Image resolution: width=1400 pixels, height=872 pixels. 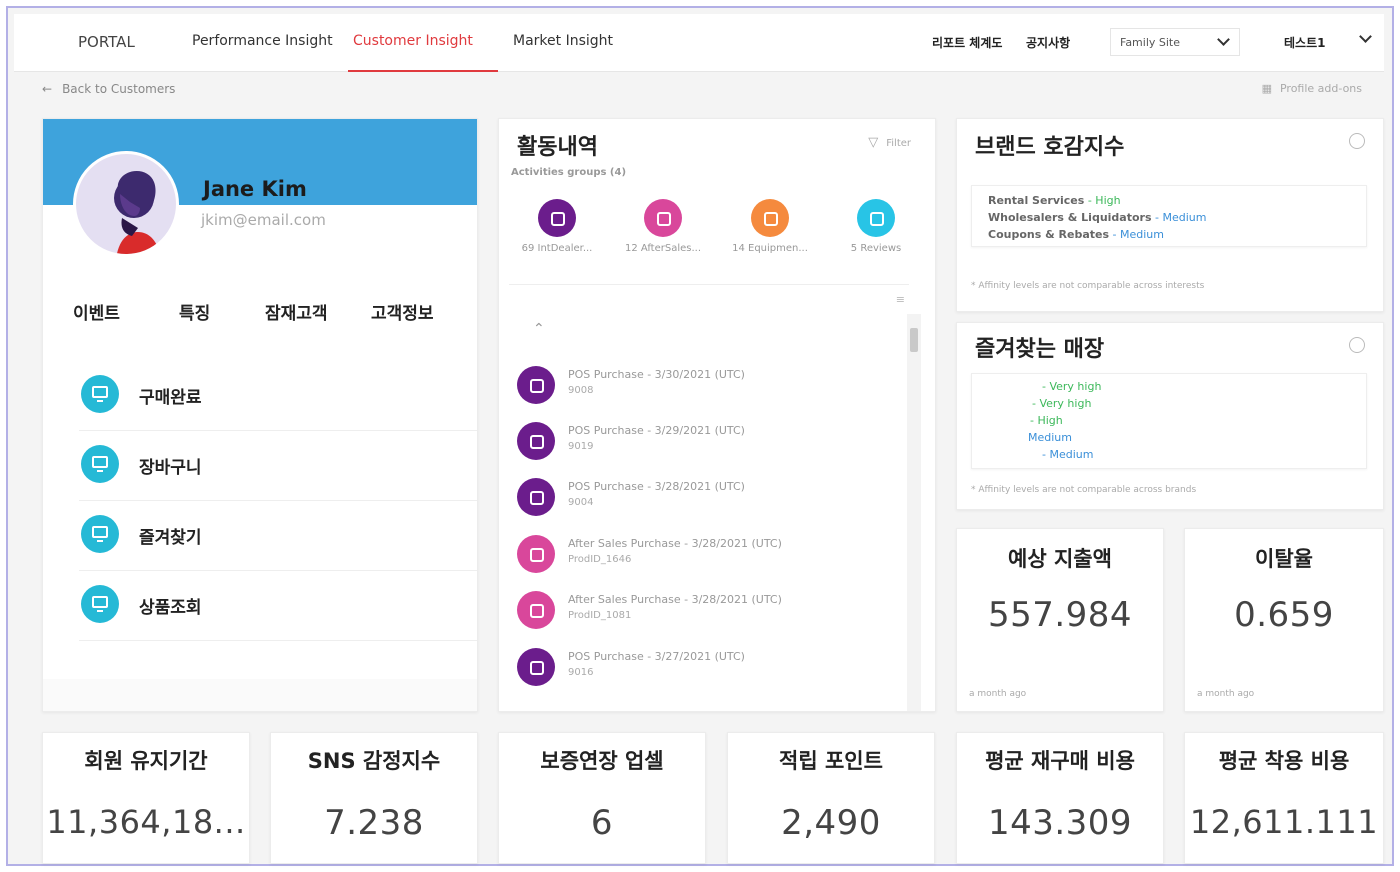 What do you see at coordinates (1050, 147) in the screenshot?
I see `brand-affinity-title: 브랜드 호감지수` at bounding box center [1050, 147].